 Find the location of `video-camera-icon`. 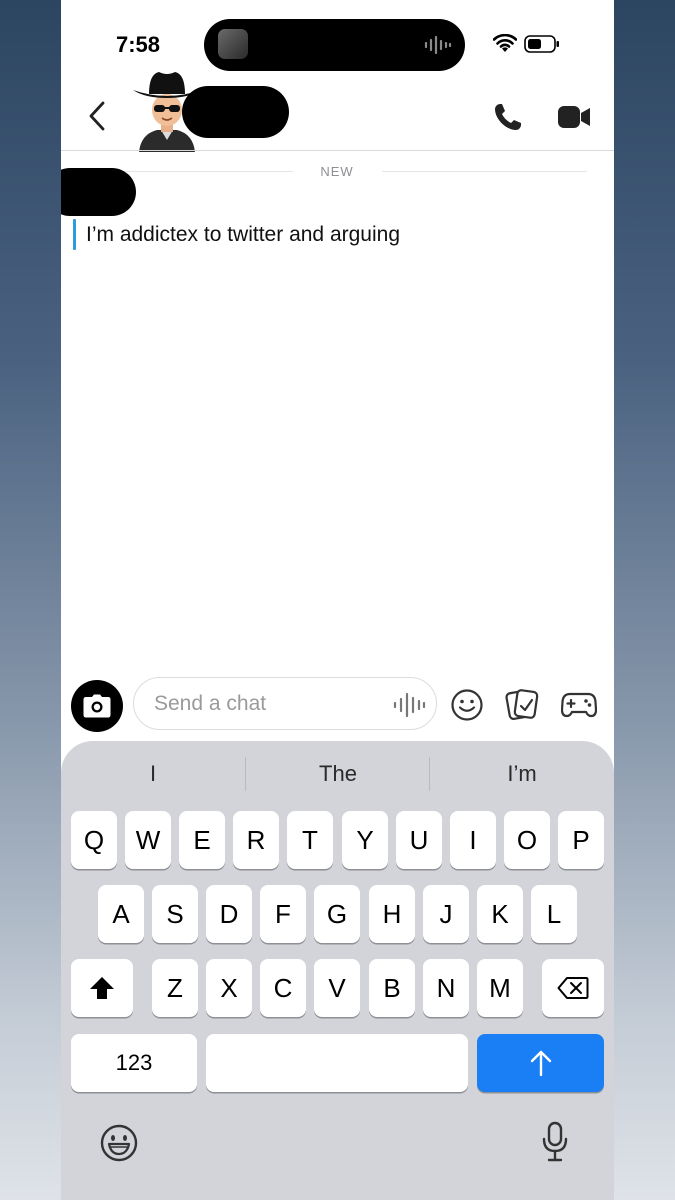

video-camera-icon is located at coordinates (574, 117).